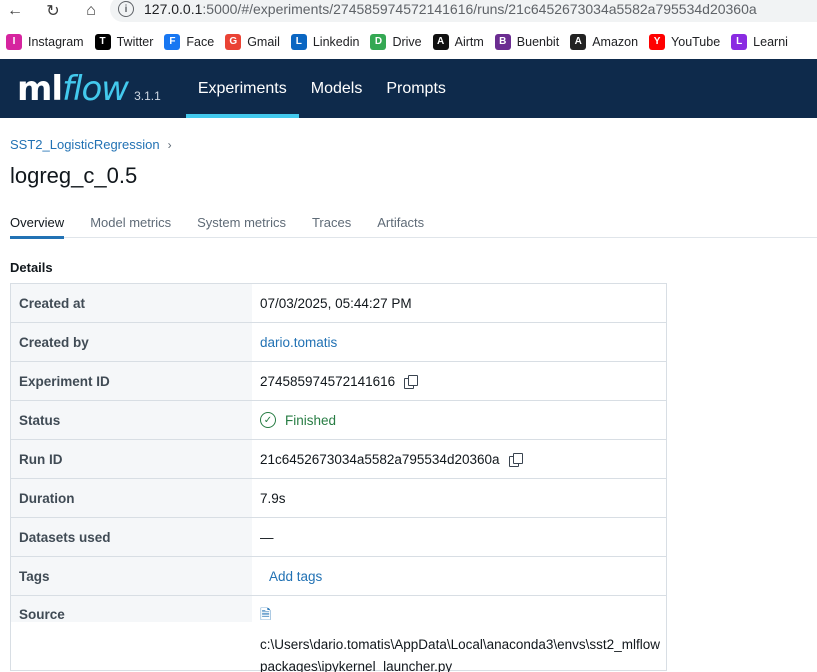 This screenshot has height=672, width=817. Describe the element at coordinates (131, 609) in the screenshot. I see `row-key: Source` at that location.